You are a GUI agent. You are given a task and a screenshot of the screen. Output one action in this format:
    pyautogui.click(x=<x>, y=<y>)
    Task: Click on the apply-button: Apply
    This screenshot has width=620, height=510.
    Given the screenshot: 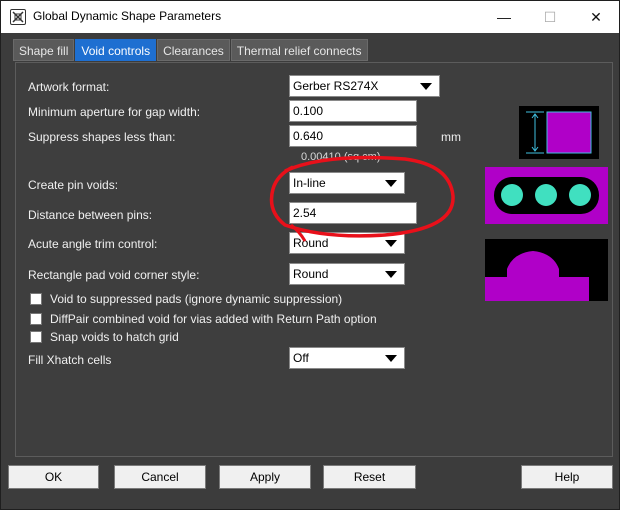 What is the action you would take?
    pyautogui.click(x=265, y=477)
    